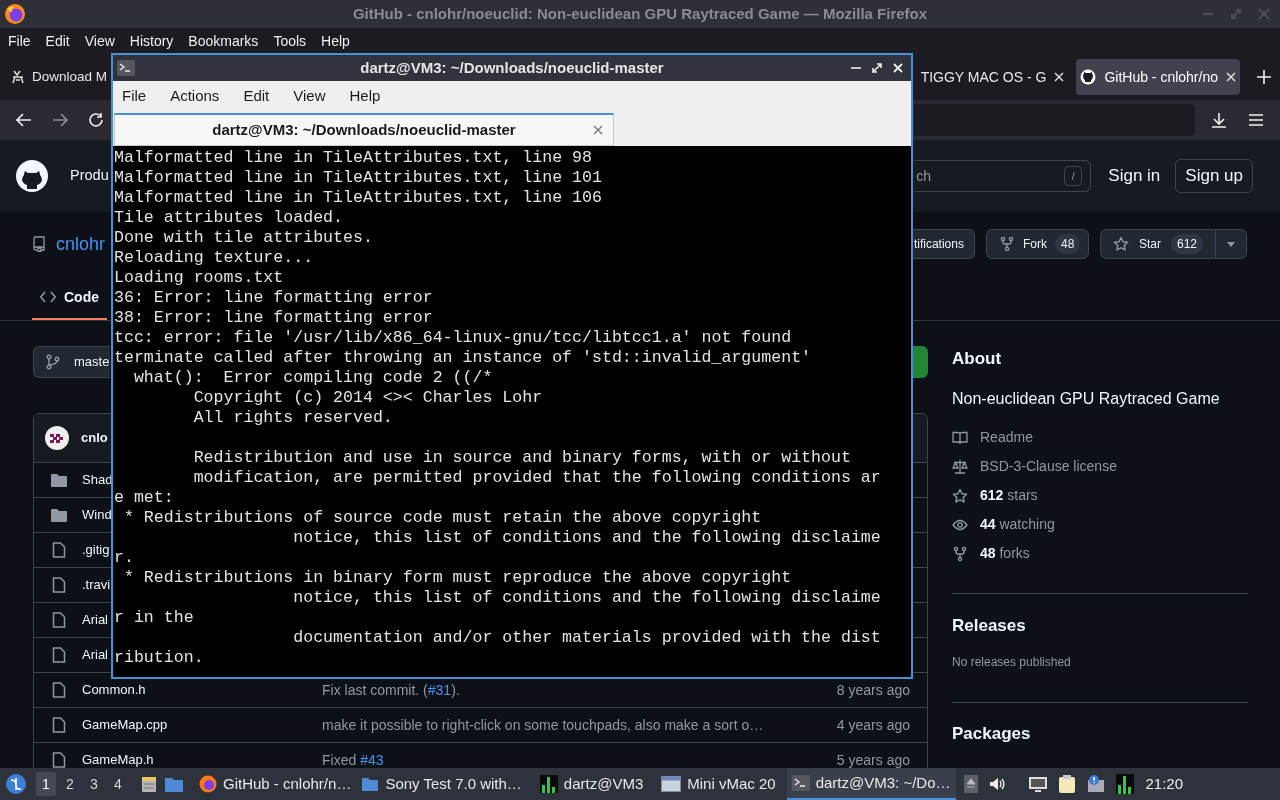 The height and width of the screenshot is (800, 1280). What do you see at coordinates (118, 760) in the screenshot?
I see `file-name-link: GameMap.h` at bounding box center [118, 760].